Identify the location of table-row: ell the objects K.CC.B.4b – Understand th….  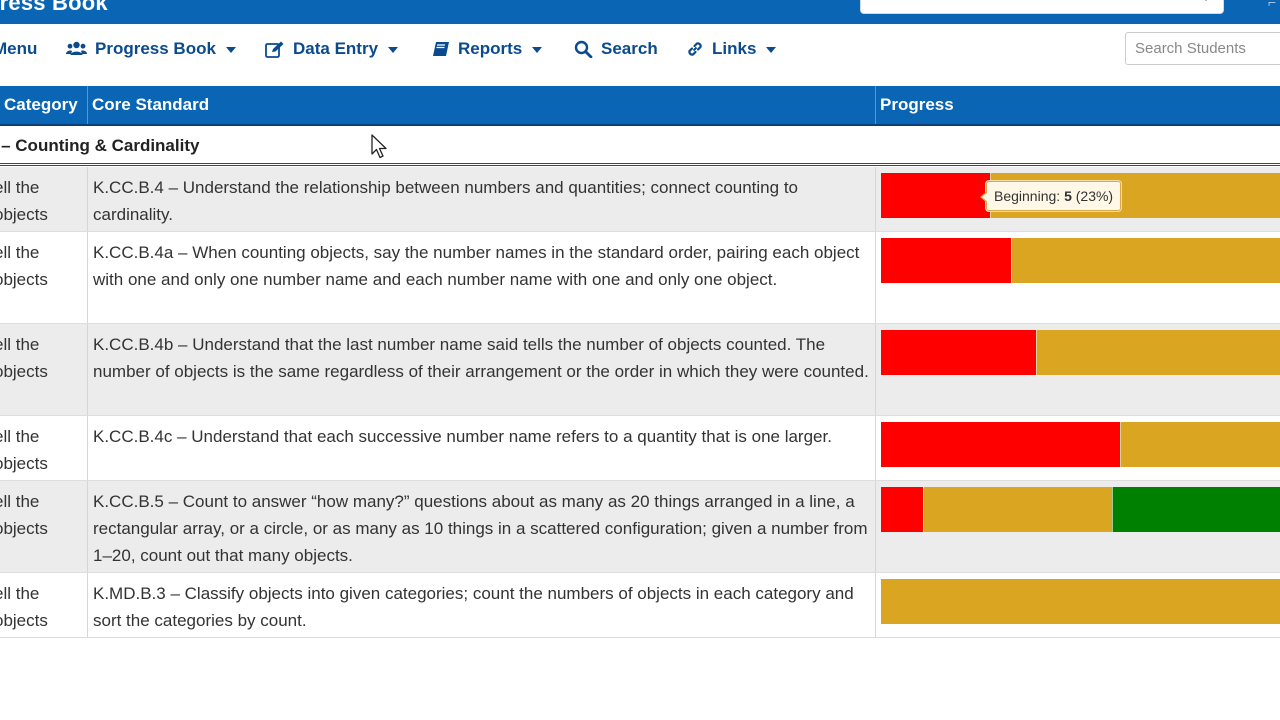
(640, 370).